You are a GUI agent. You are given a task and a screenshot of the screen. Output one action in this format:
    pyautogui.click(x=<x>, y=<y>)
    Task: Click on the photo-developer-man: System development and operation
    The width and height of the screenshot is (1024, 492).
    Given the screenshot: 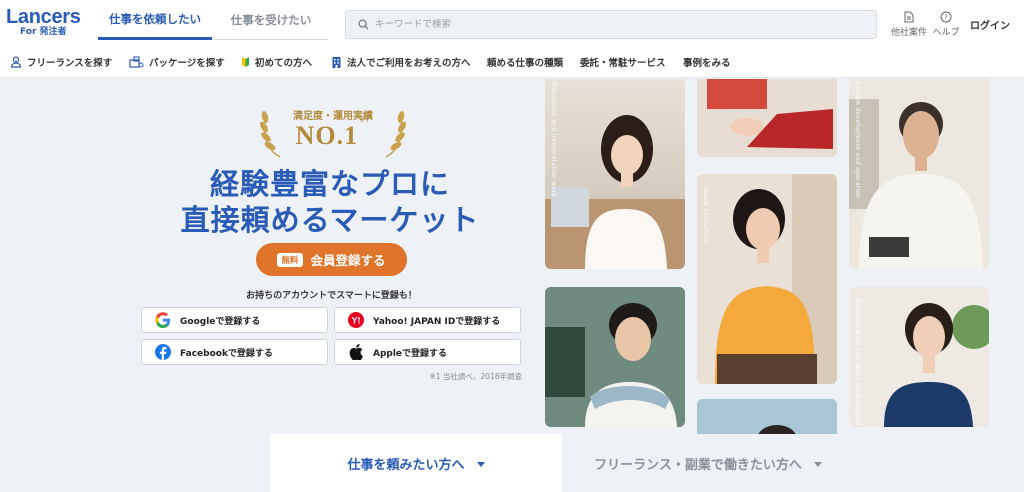 What is the action you would take?
    pyautogui.click(x=919, y=174)
    